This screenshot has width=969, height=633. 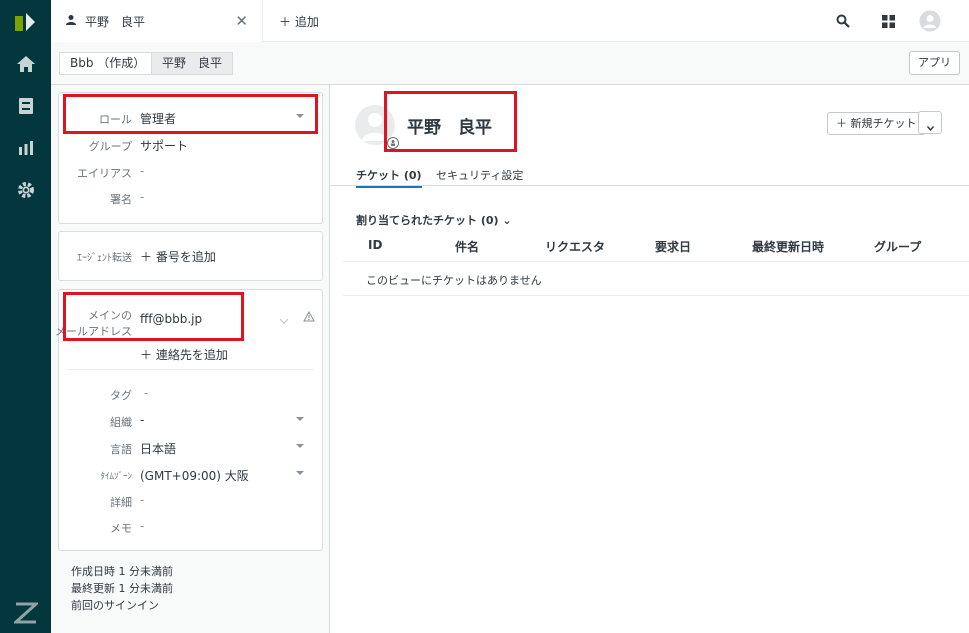 What do you see at coordinates (510, 21) in the screenshot?
I see `top-bar: 平野 良平 ✕ ＋ 追加` at bounding box center [510, 21].